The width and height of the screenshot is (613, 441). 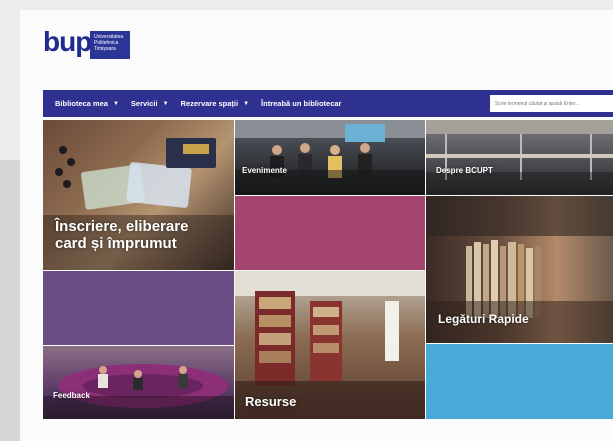 What do you see at coordinates (264, 170) in the screenshot?
I see `tile-title: Evenimente` at bounding box center [264, 170].